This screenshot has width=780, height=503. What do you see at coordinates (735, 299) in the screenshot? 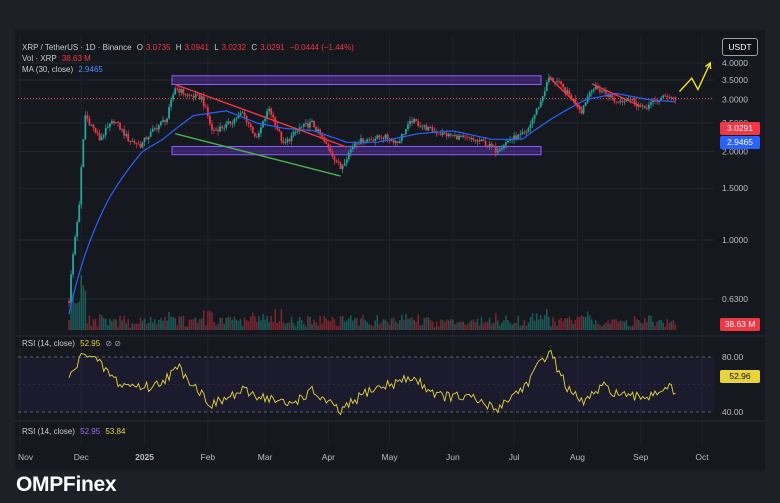
I see `price-tick-label: 0.6300` at bounding box center [735, 299].